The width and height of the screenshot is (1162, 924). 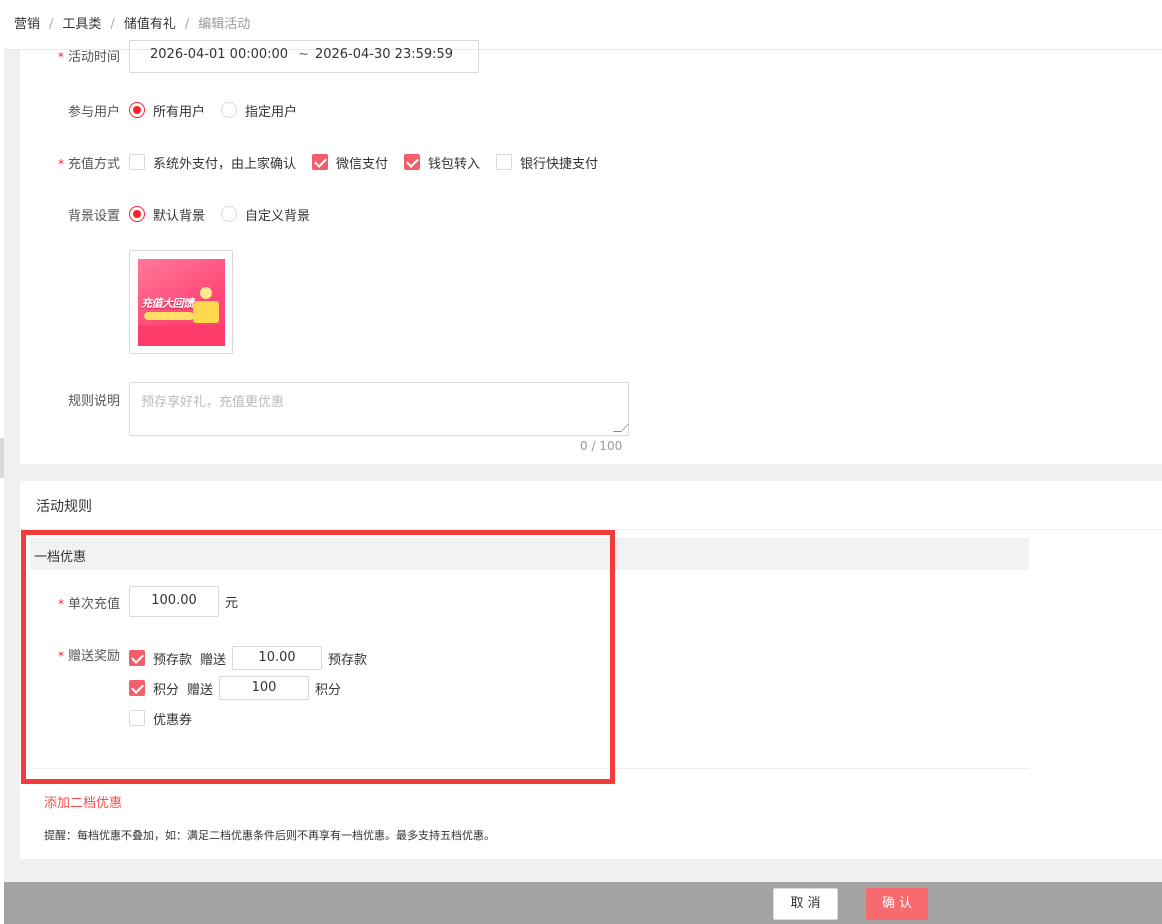 I want to click on breadcrumb-current: 编辑活动, so click(x=224, y=24).